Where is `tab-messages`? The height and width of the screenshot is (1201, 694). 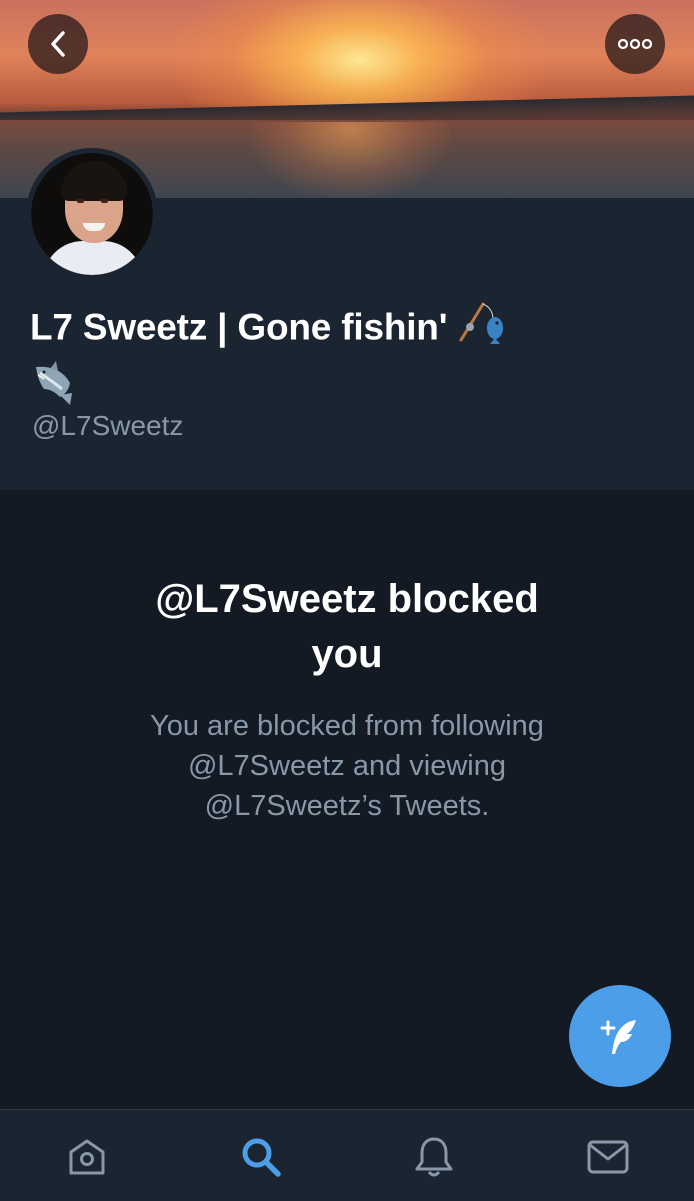
tab-messages is located at coordinates (608, 1157).